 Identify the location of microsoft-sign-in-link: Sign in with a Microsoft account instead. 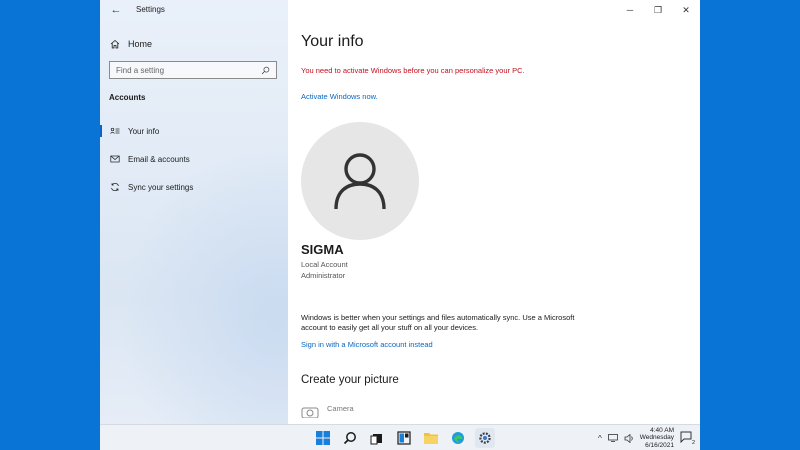
(367, 344).